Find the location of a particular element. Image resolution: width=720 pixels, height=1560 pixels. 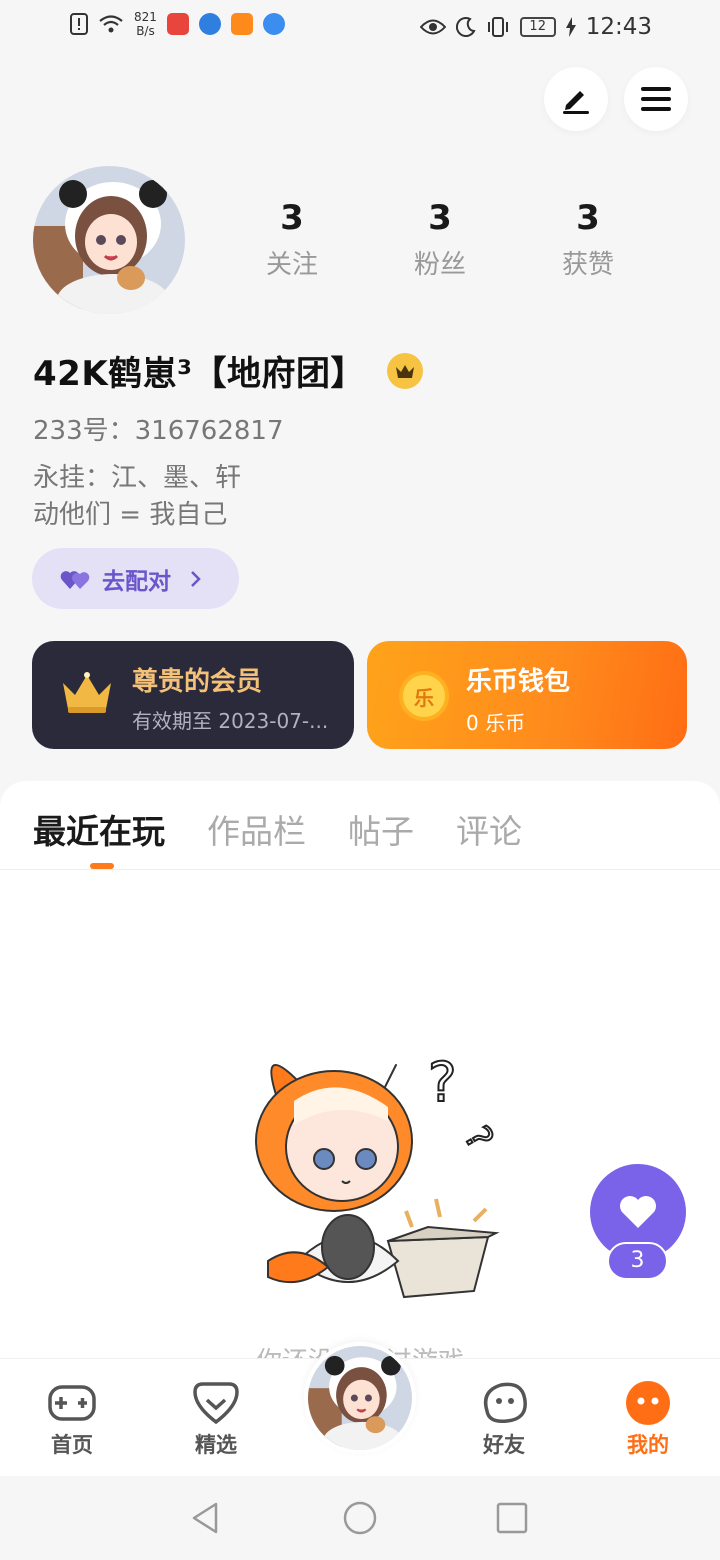

bio: 永挂：江、墨、轩 动他们 = 我自己 is located at coordinates (137, 497).